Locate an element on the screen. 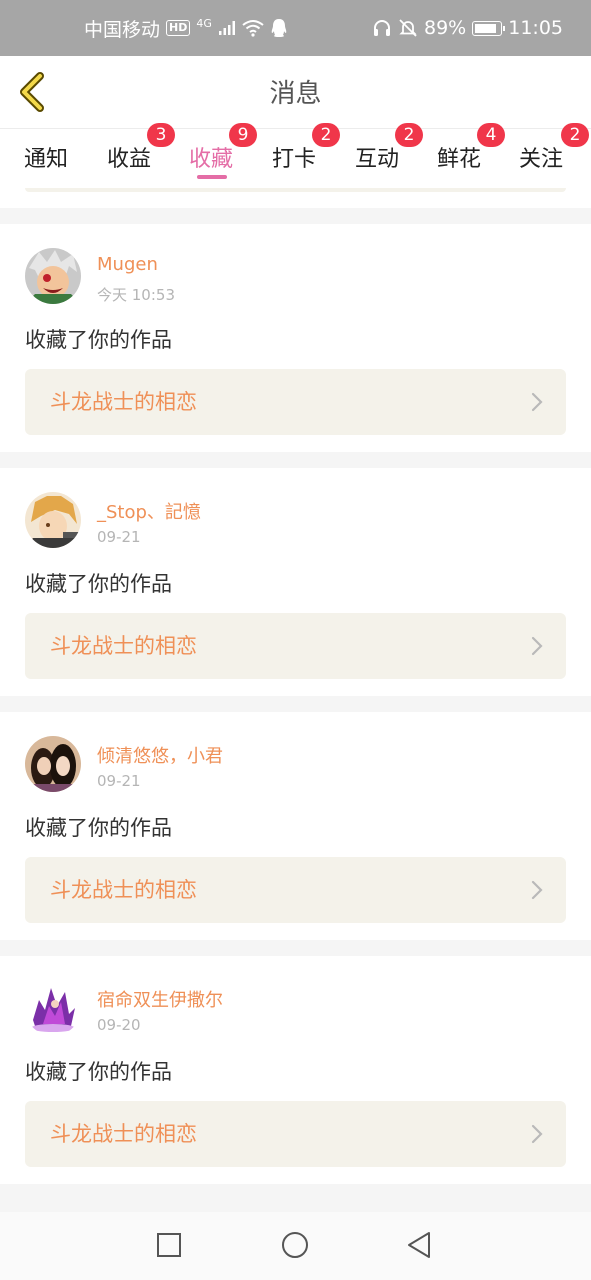  tab-badge: 9 is located at coordinates (243, 135).